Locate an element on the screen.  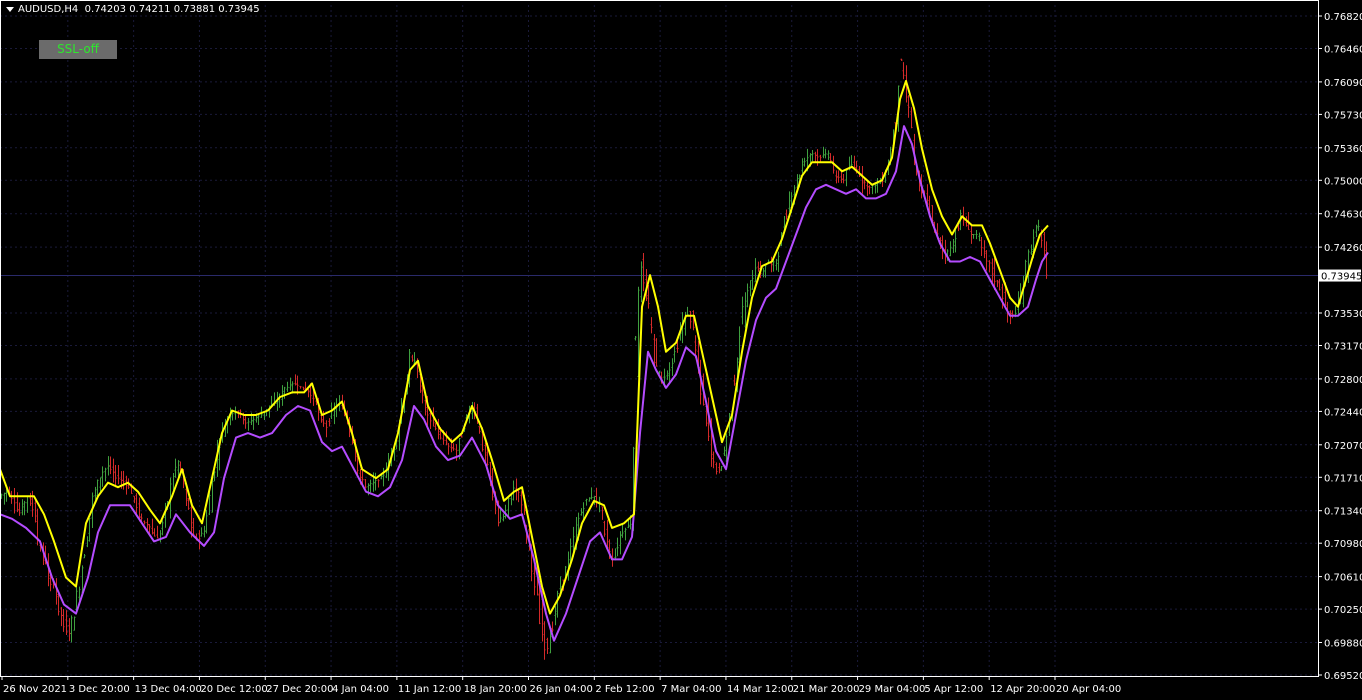
y-tick-label: 0.76090 is located at coordinates (1343, 83).